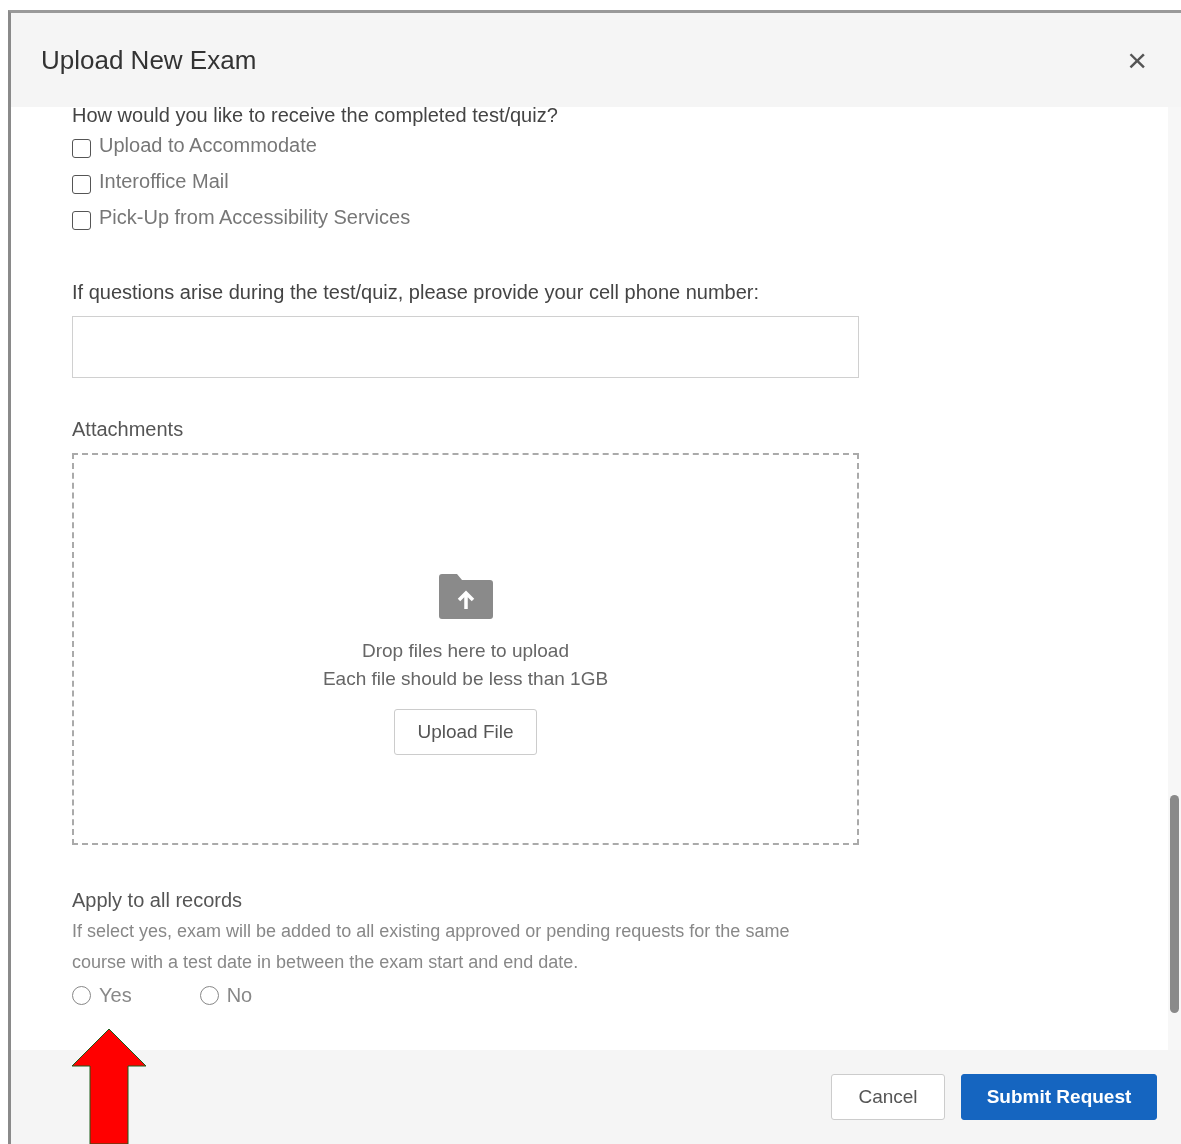 This screenshot has width=1181, height=1144. Describe the element at coordinates (465, 347) in the screenshot. I see `phone-input-field` at that location.